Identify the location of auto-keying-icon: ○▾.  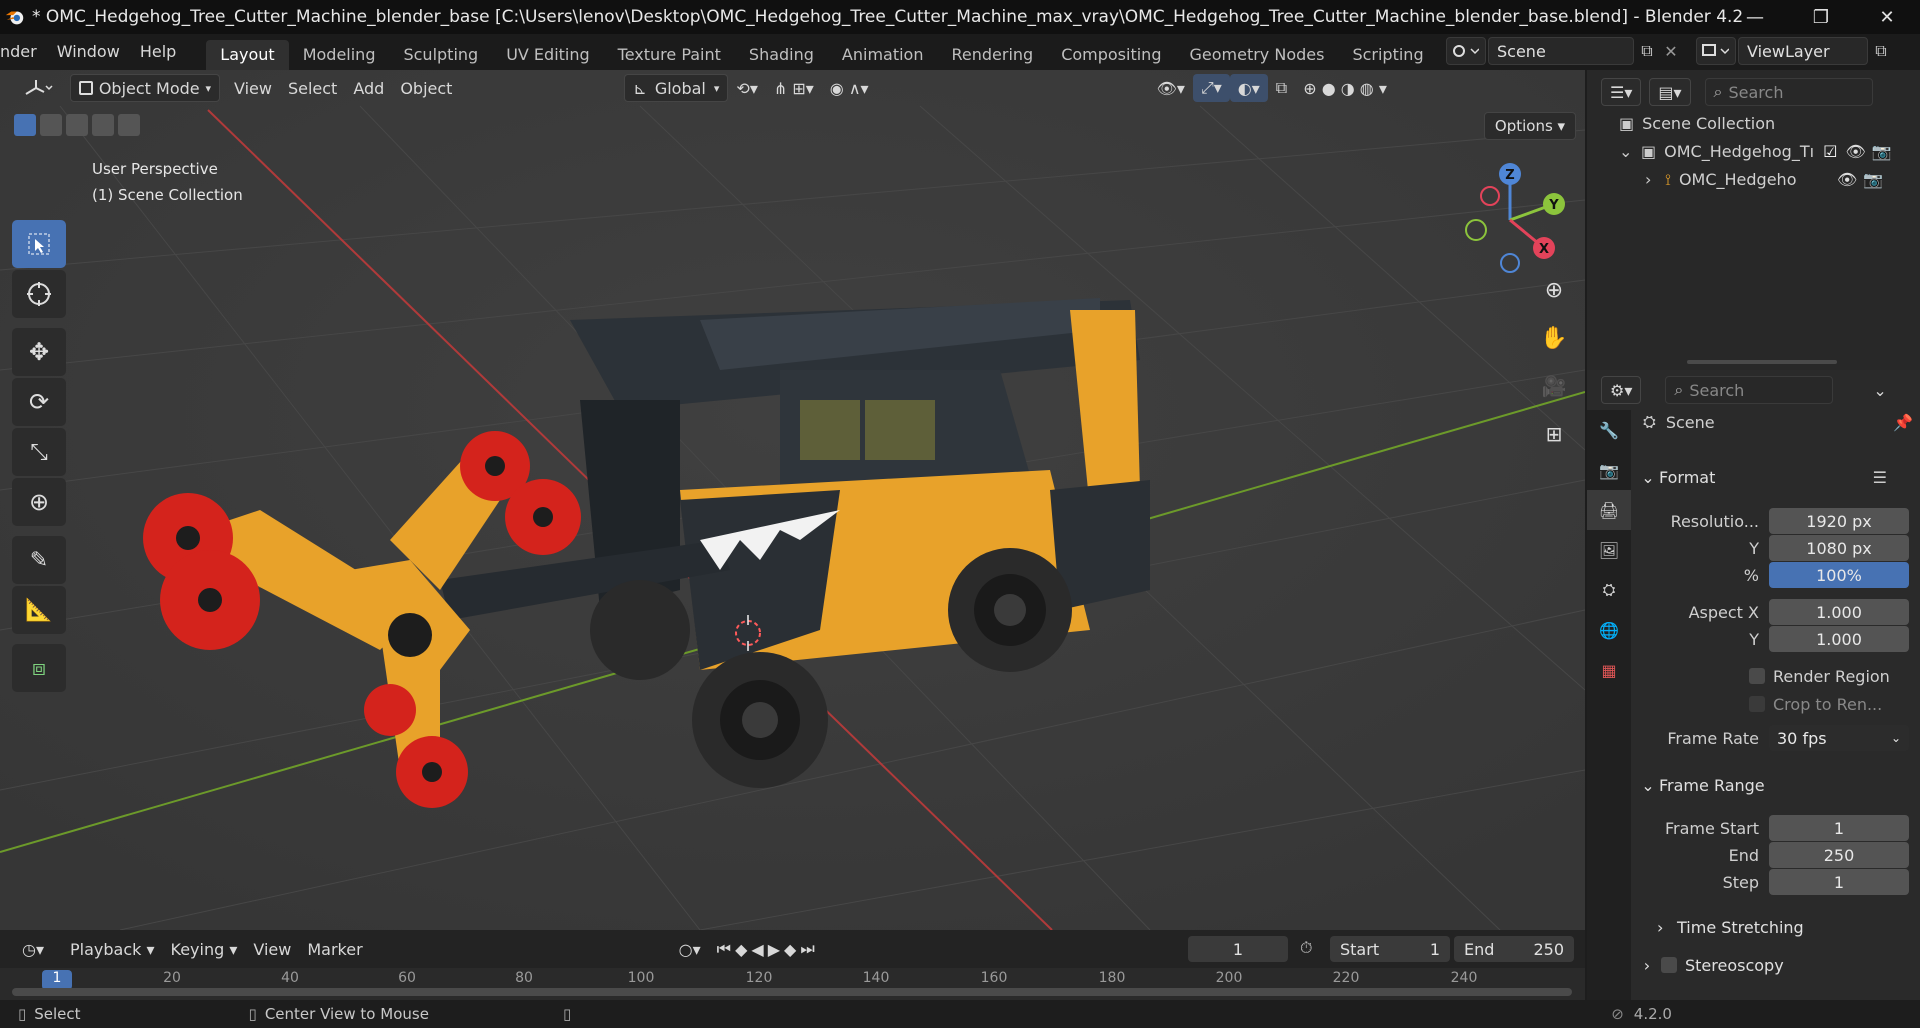
(690, 949).